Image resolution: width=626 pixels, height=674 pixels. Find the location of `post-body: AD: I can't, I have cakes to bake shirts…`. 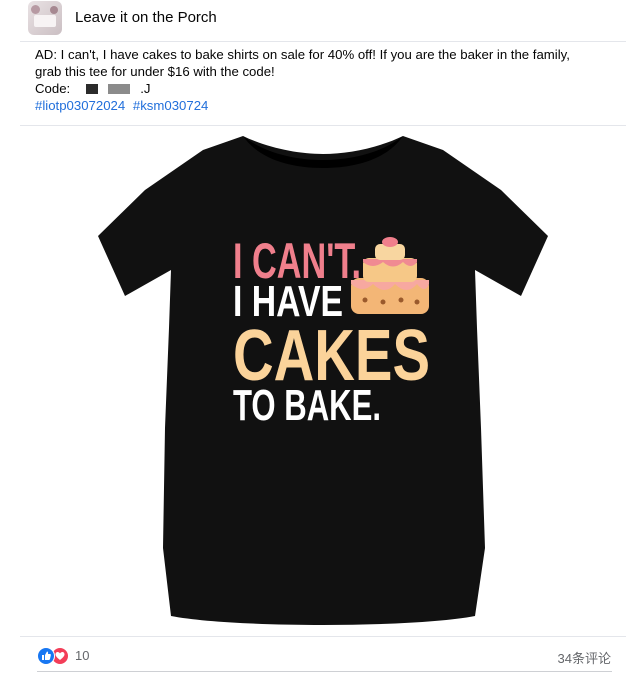

post-body: AD: I can't, I have cakes to bake shirts… is located at coordinates (327, 71).